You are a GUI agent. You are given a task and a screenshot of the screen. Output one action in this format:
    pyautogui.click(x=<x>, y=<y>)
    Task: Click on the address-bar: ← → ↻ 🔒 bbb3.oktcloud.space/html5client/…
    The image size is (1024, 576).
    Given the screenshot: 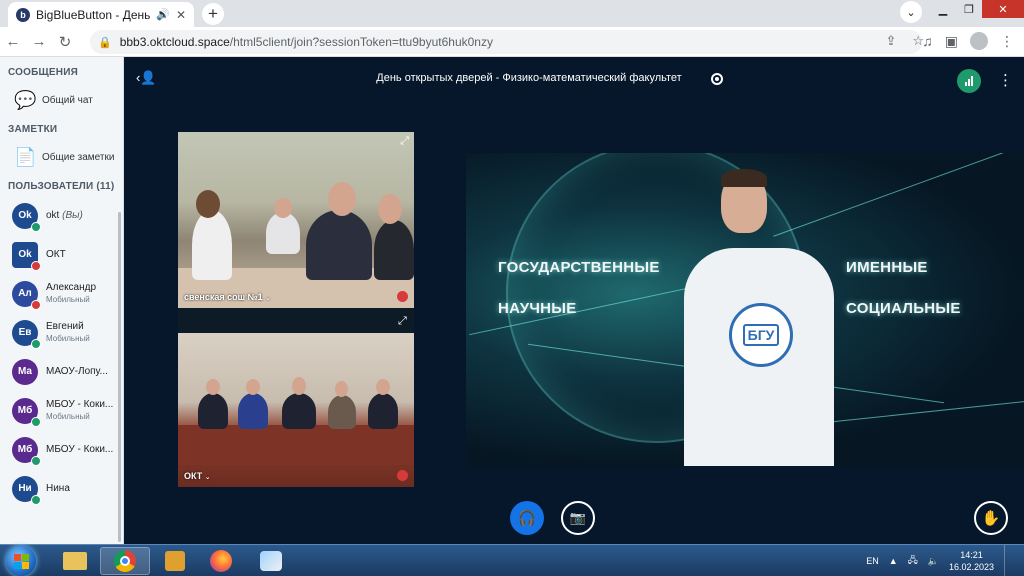 What is the action you would take?
    pyautogui.click(x=512, y=42)
    